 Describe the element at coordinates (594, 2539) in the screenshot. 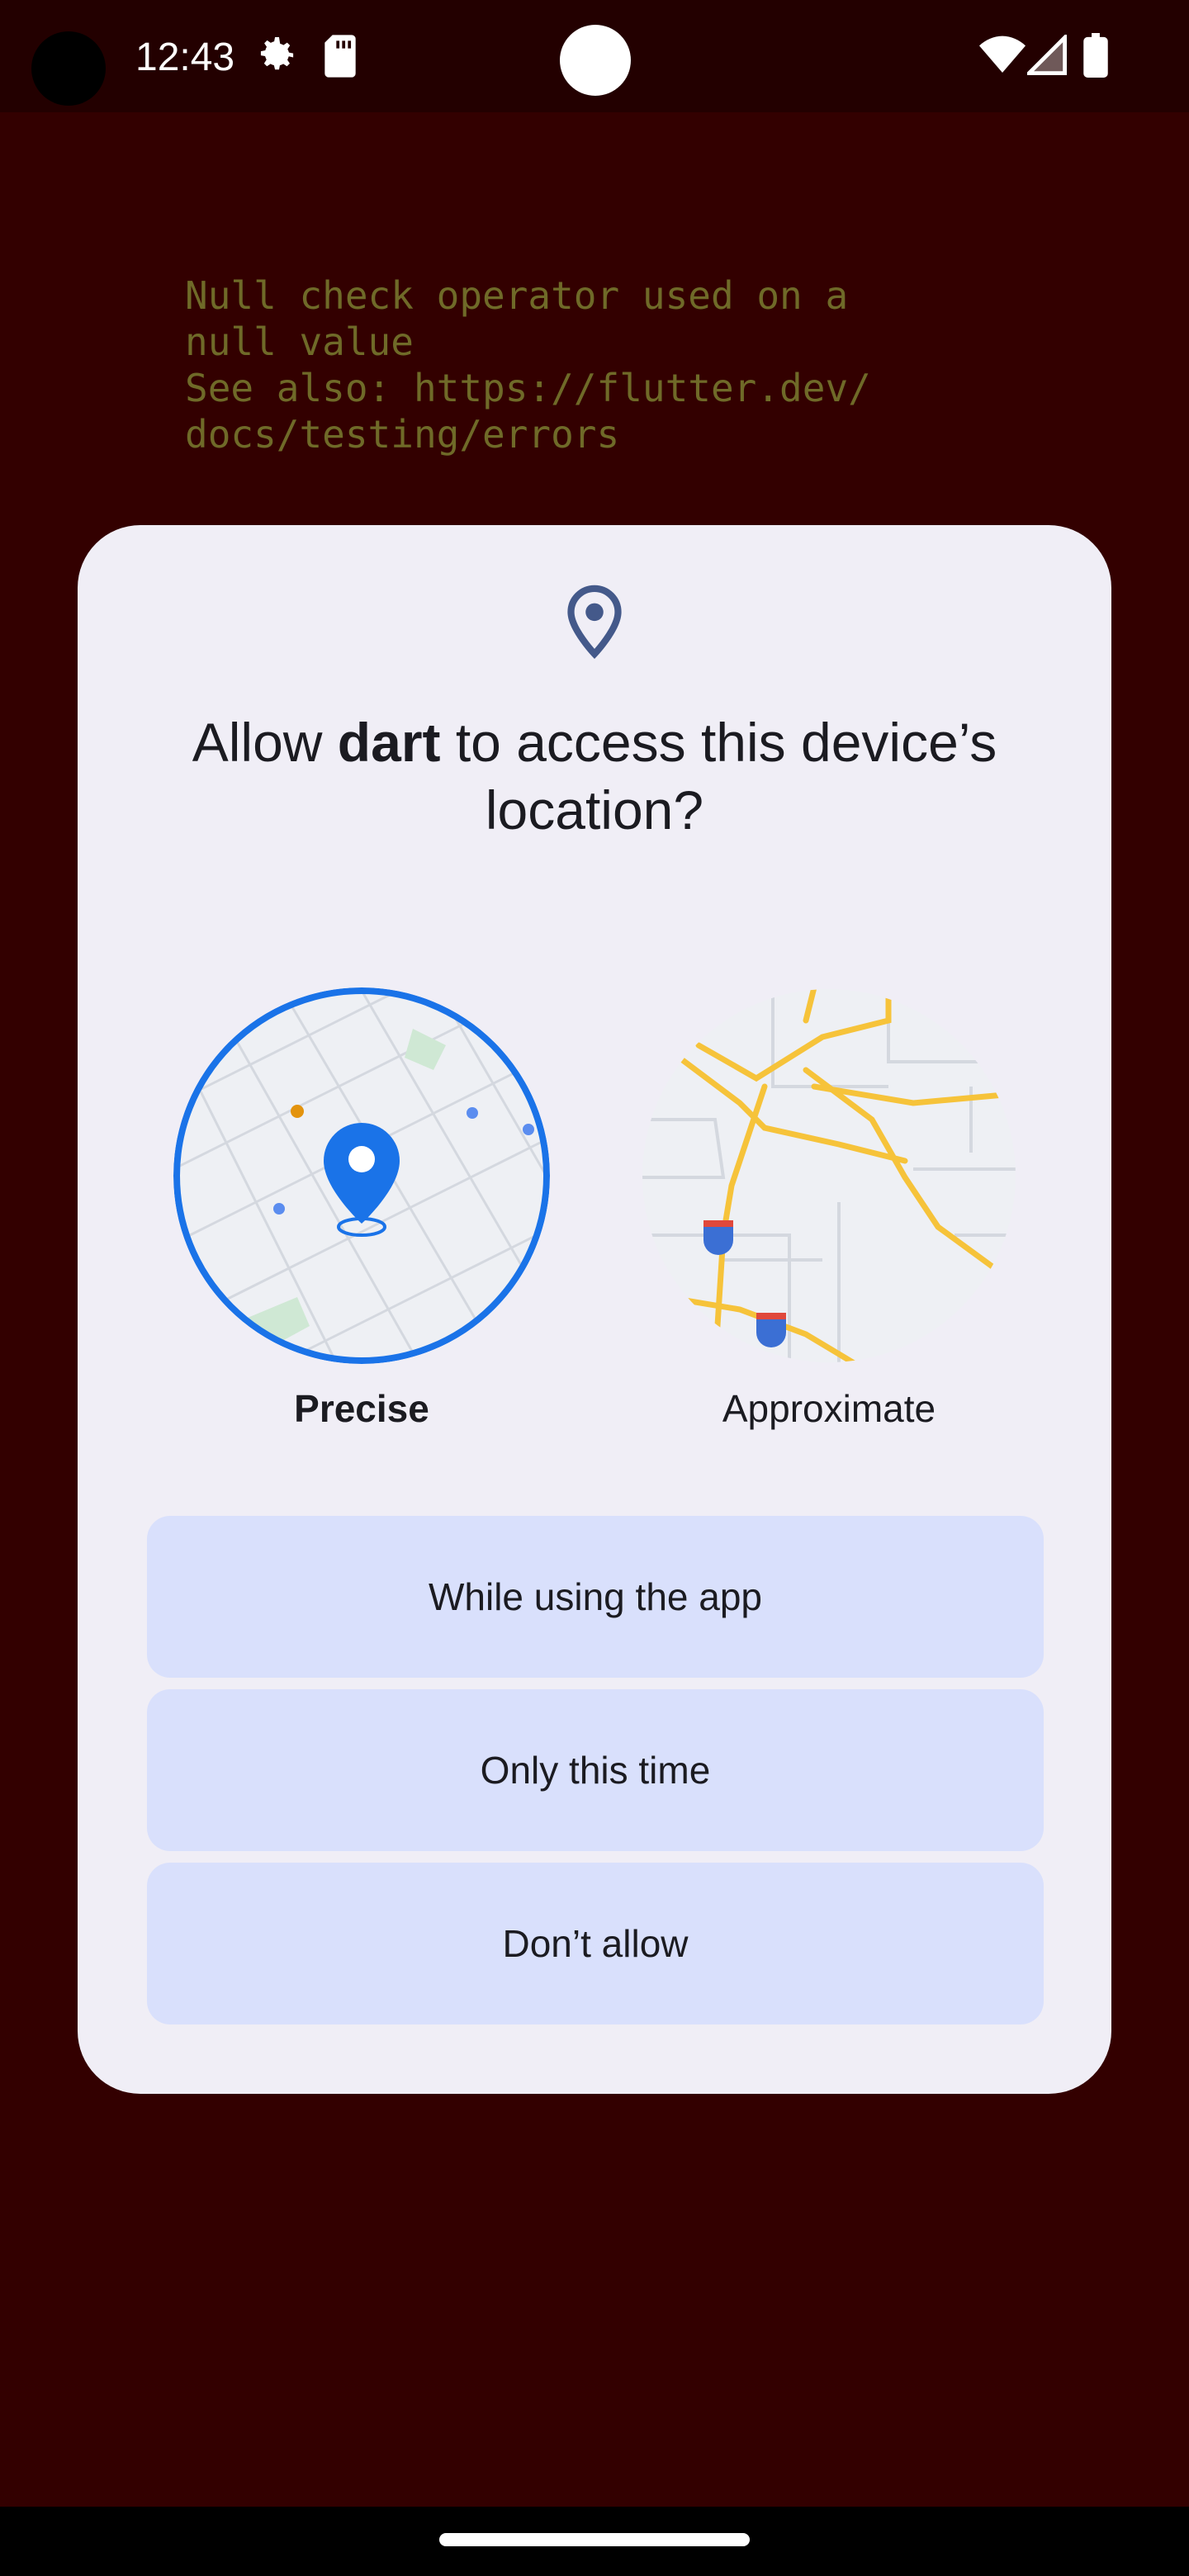

I see `home-gesture-handle` at that location.